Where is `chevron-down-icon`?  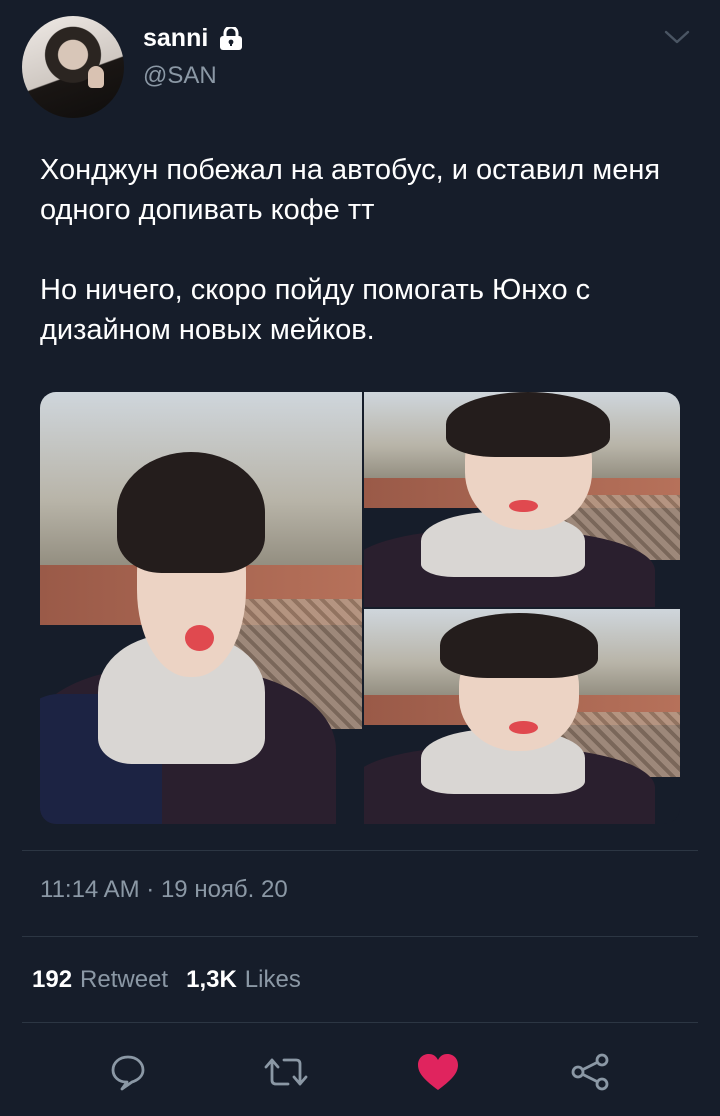 chevron-down-icon is located at coordinates (677, 37).